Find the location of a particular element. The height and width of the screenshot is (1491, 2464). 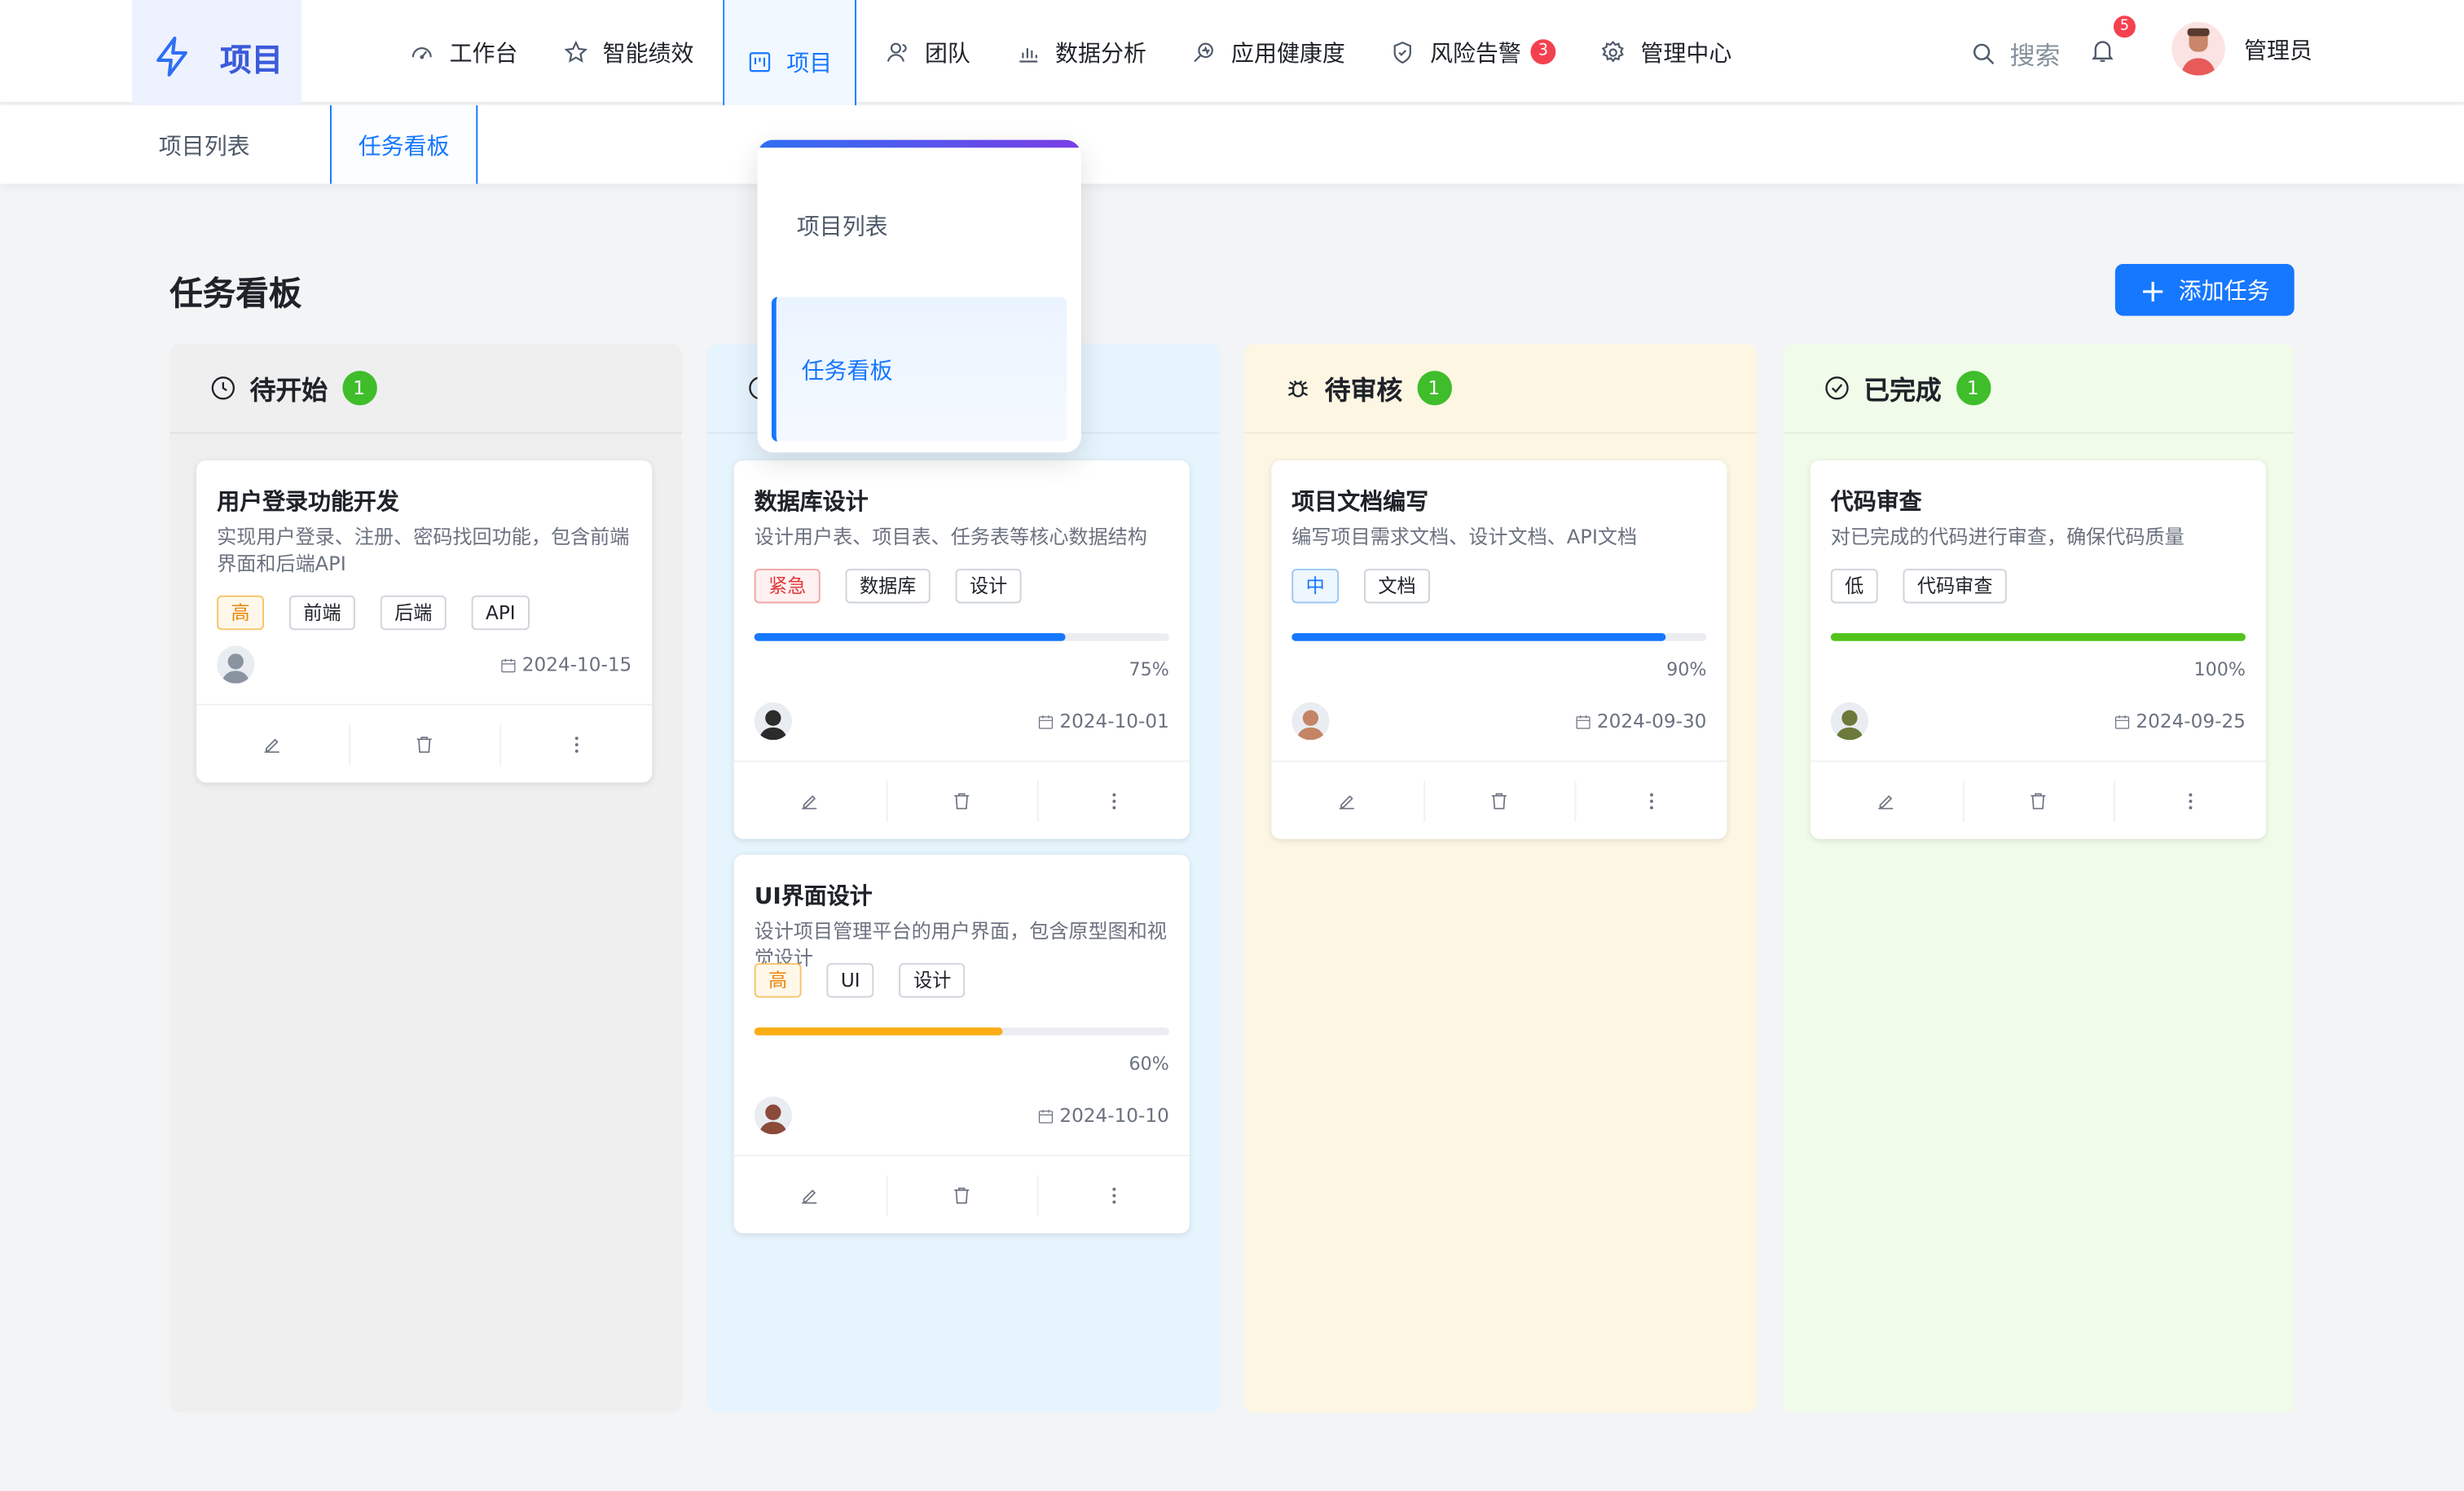

task-tag: UI is located at coordinates (850, 980).